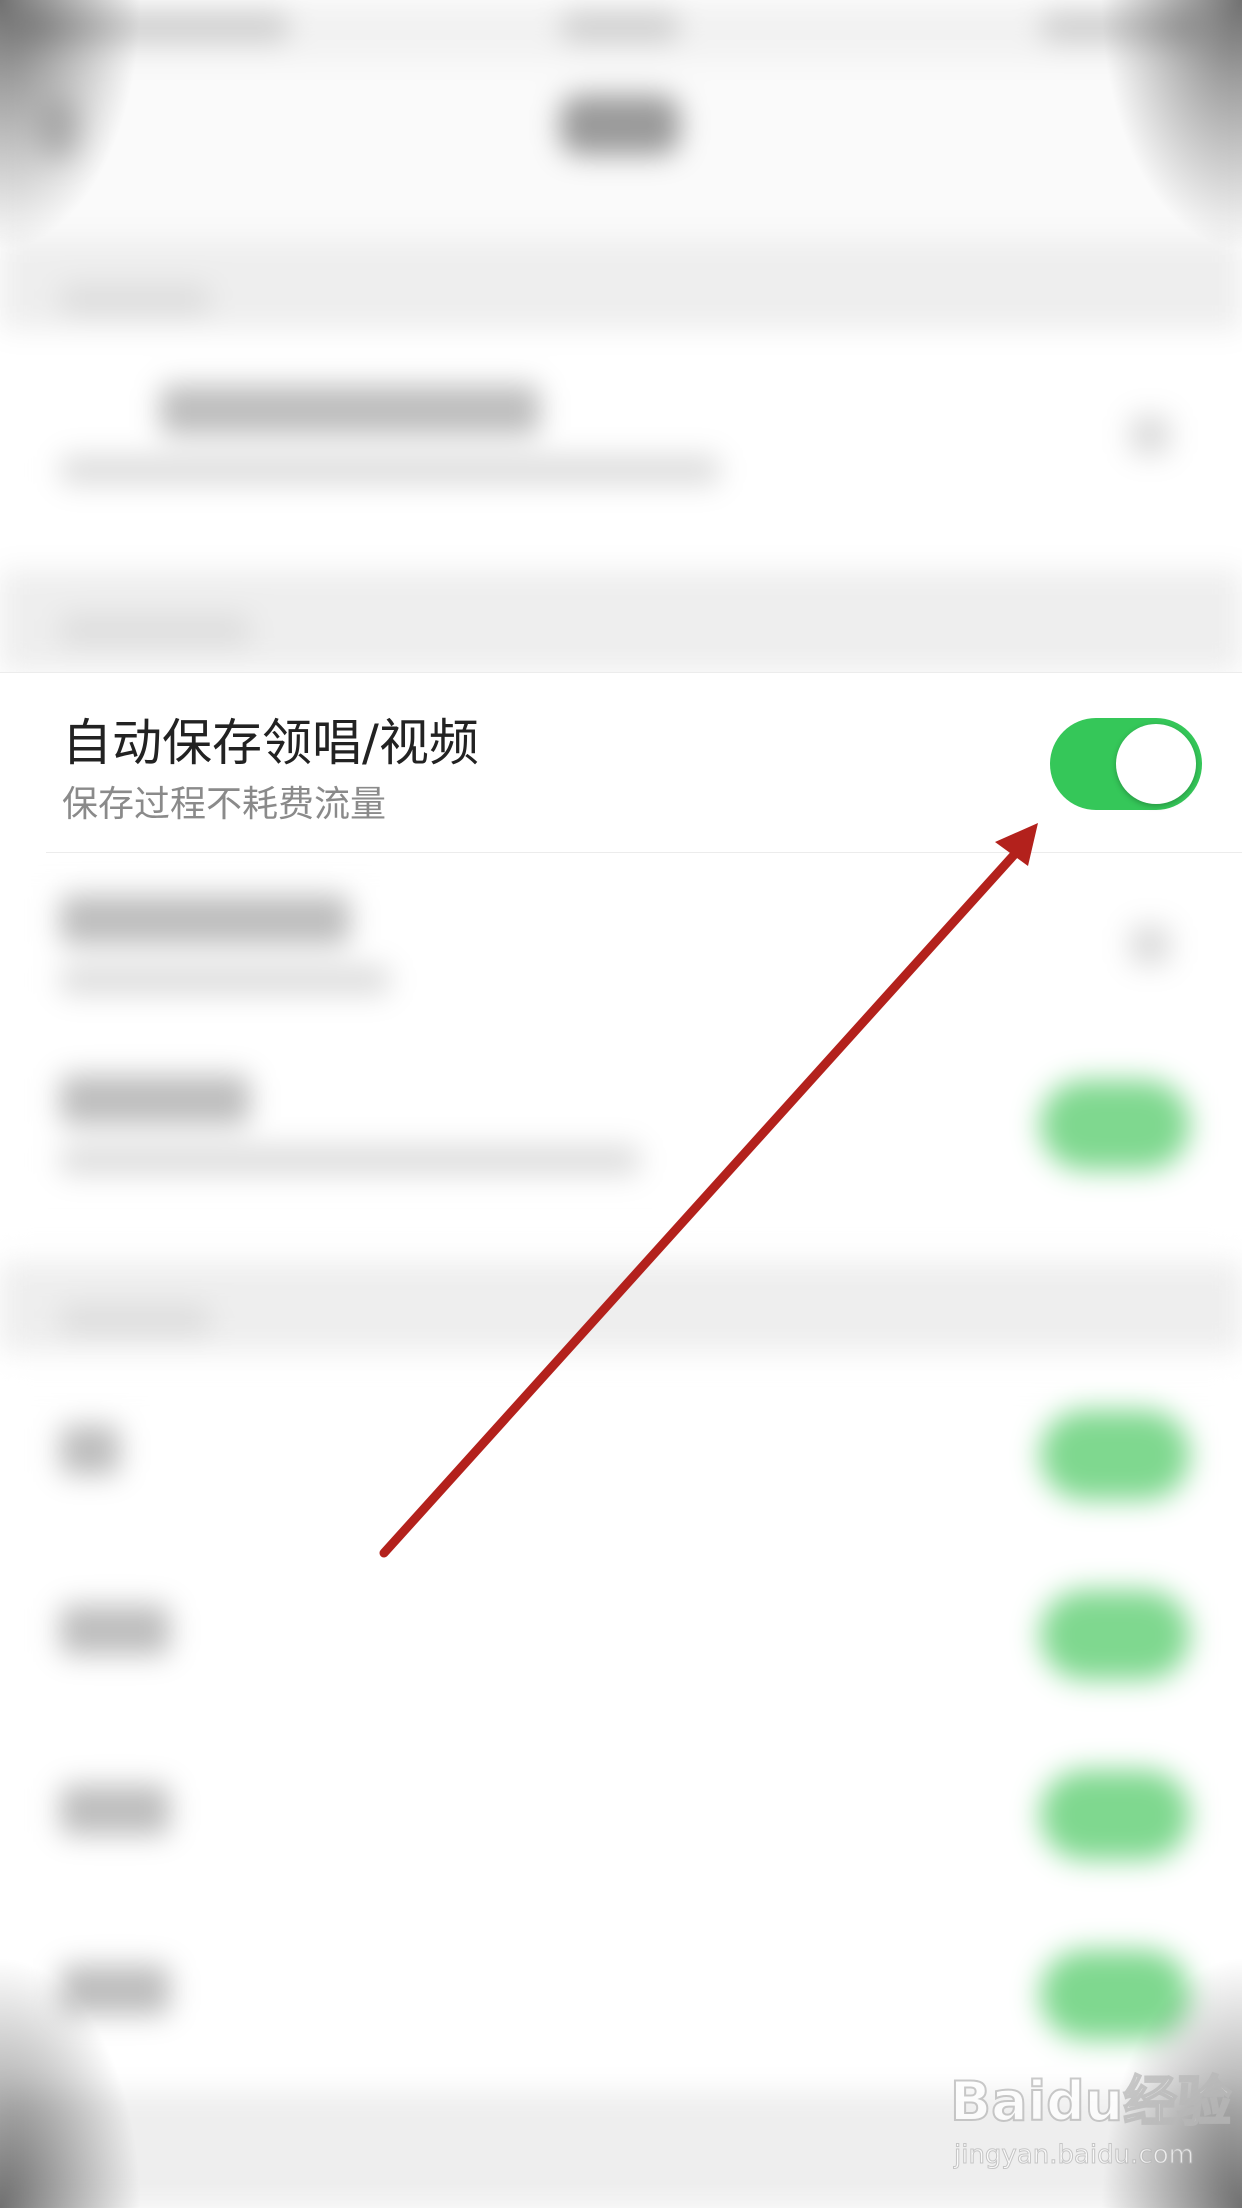 Image resolution: width=1242 pixels, height=2208 pixels. What do you see at coordinates (270, 743) in the screenshot?
I see `setting-title: 自动保存领唱/视频` at bounding box center [270, 743].